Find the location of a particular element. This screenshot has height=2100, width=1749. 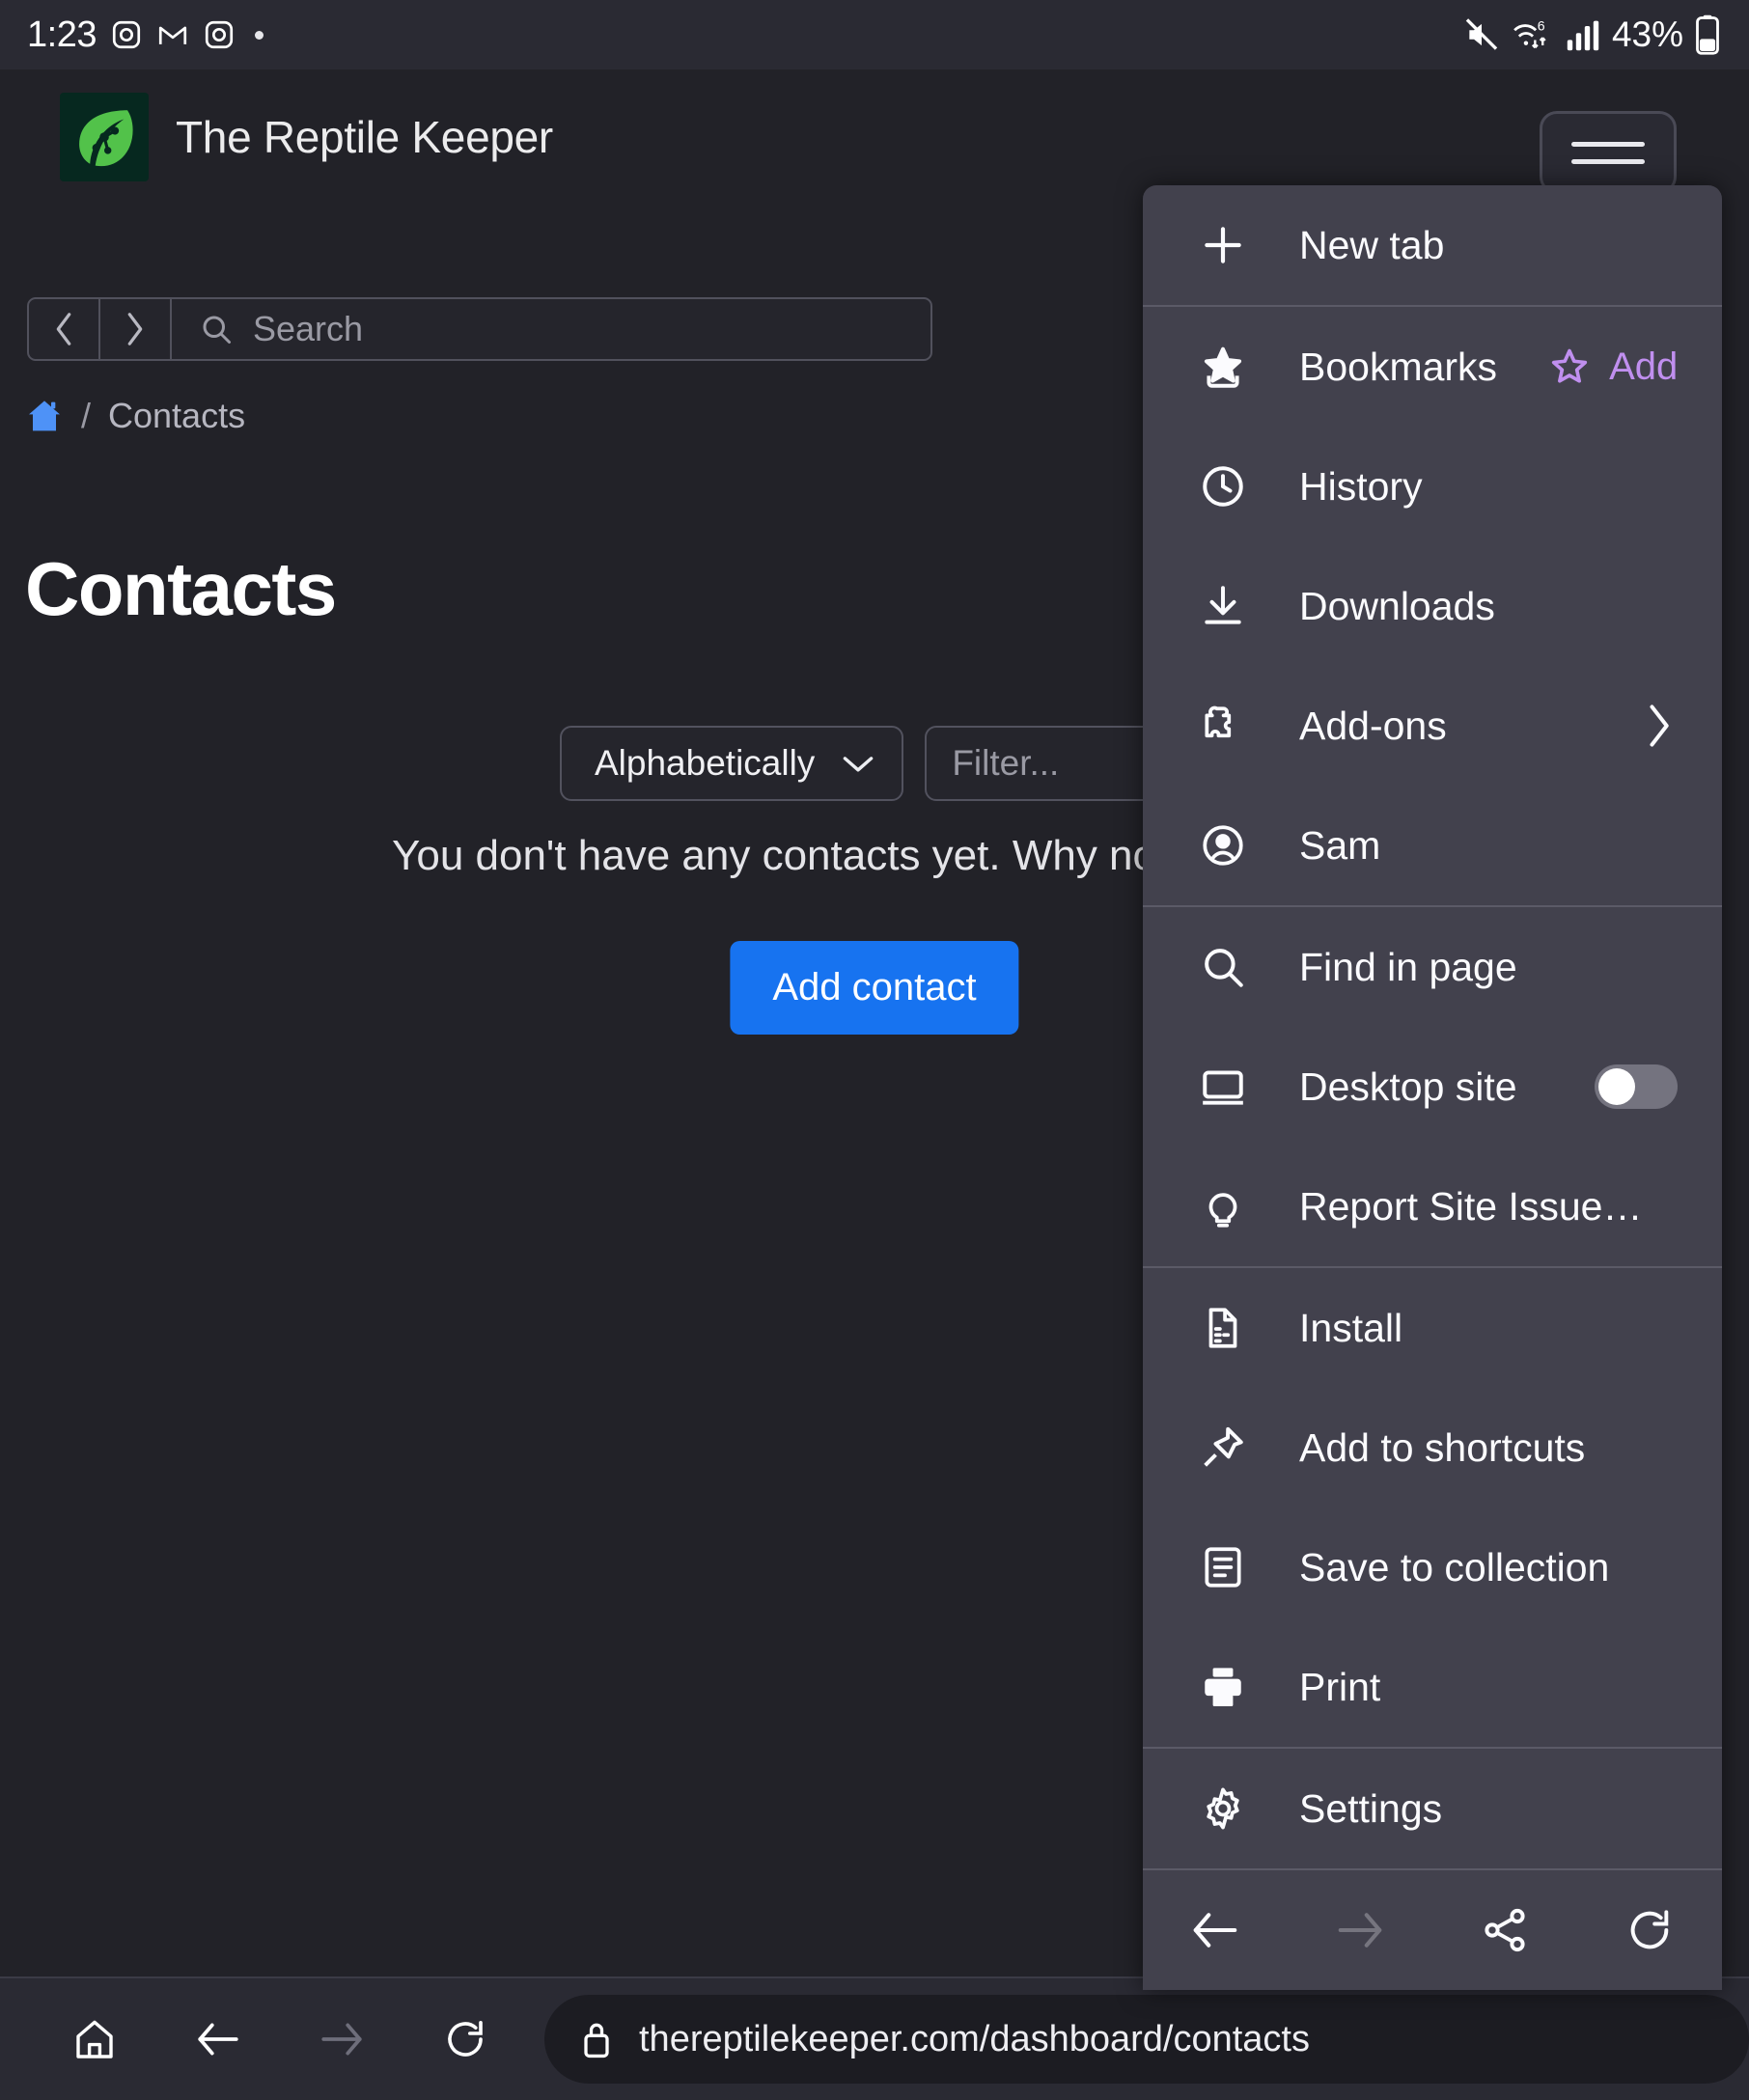

search-input: Search is located at coordinates (551, 329).